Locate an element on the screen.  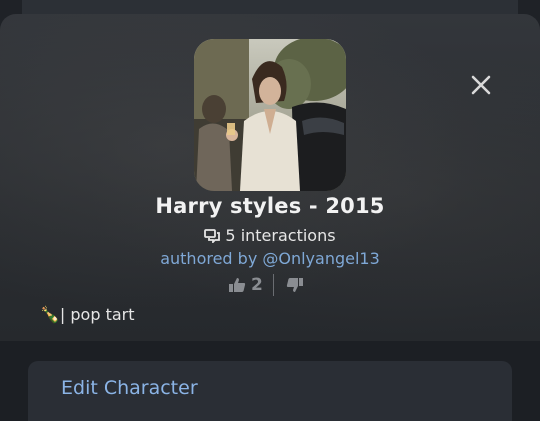
close-icon is located at coordinates (481, 85).